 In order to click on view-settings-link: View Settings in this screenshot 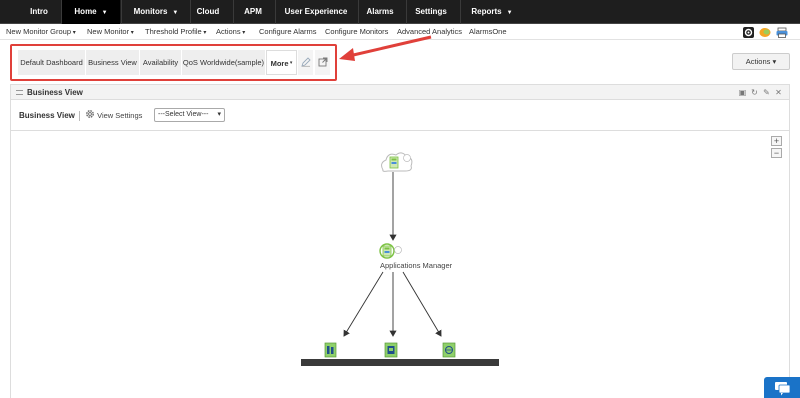, I will do `click(113, 116)`.